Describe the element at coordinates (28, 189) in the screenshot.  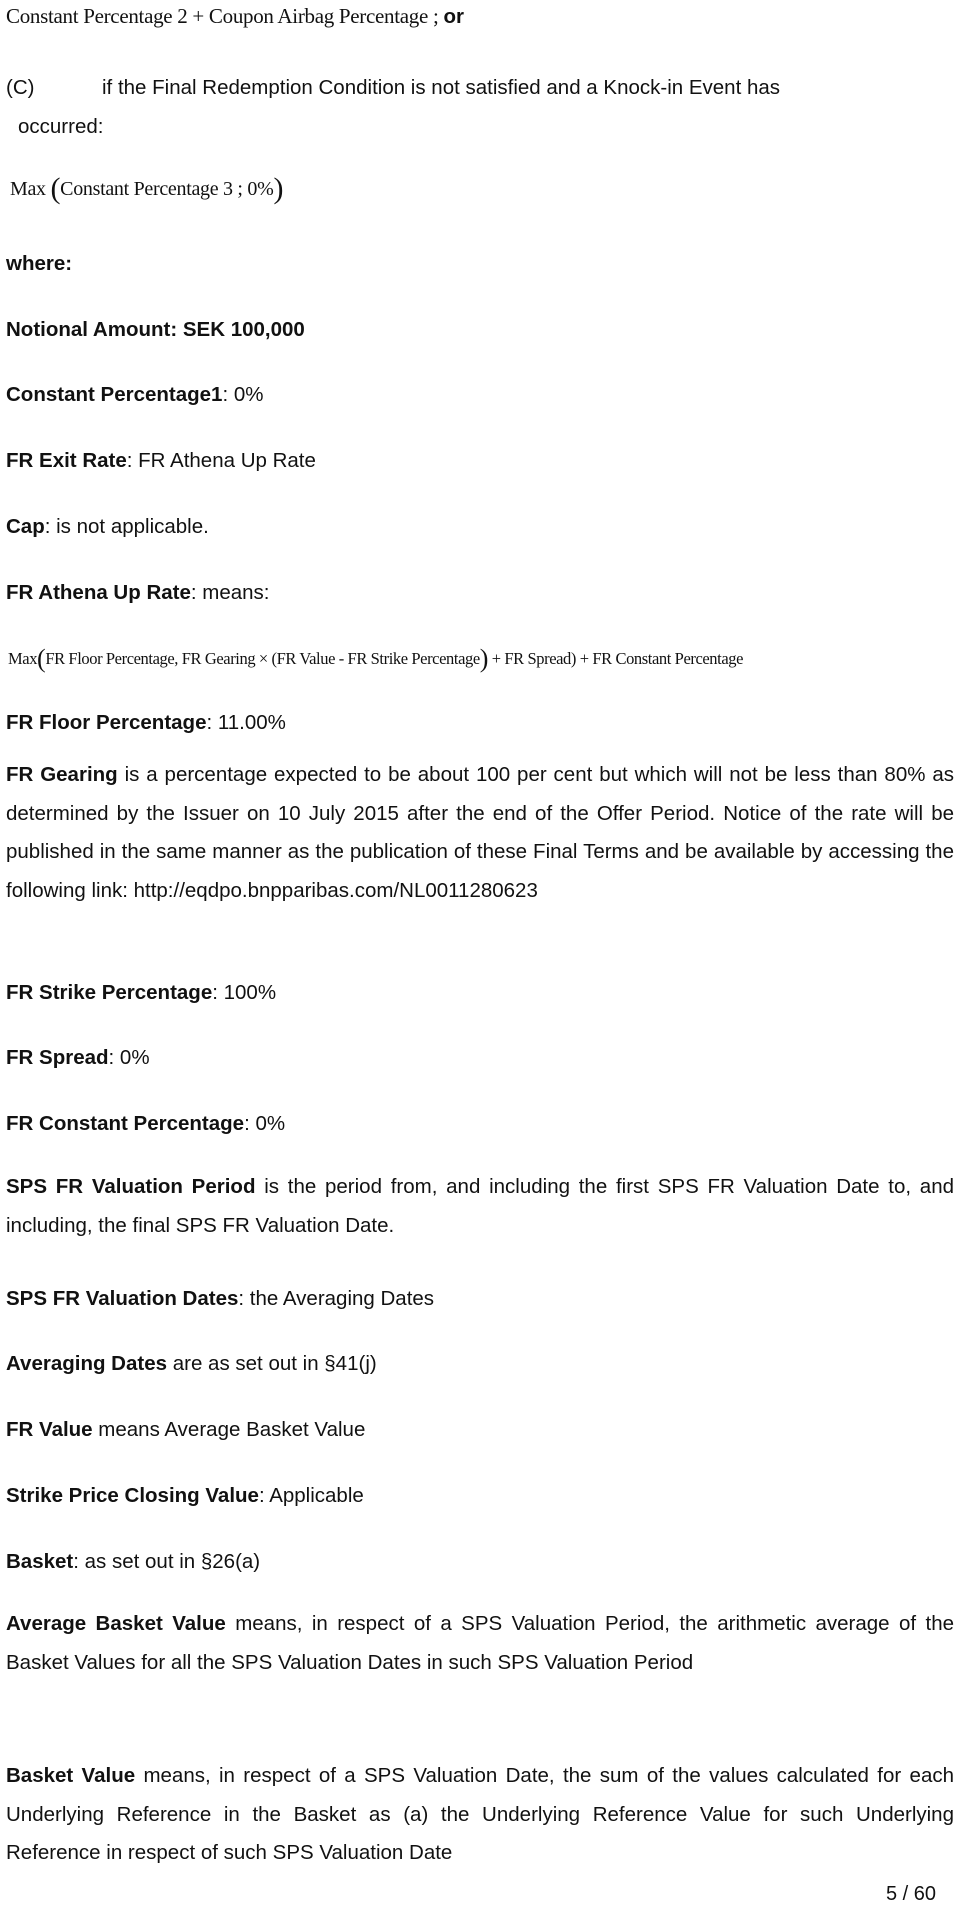
I see `formula-c-max: Max` at that location.